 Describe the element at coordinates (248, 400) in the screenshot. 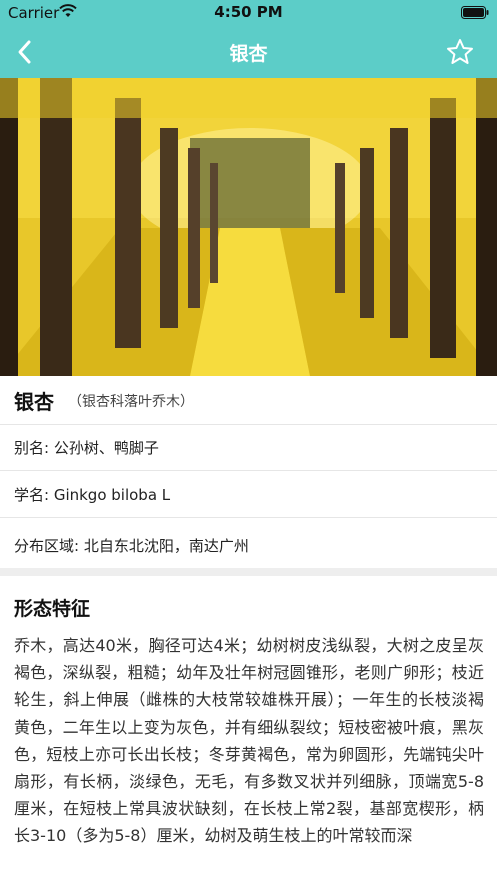

I see `plant-header: 银杏 （银杏科落叶乔木）` at that location.